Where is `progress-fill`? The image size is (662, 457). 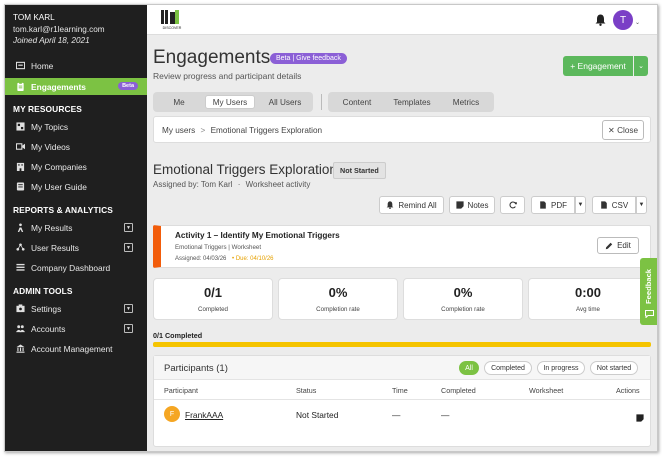
progress-fill is located at coordinates (402, 344).